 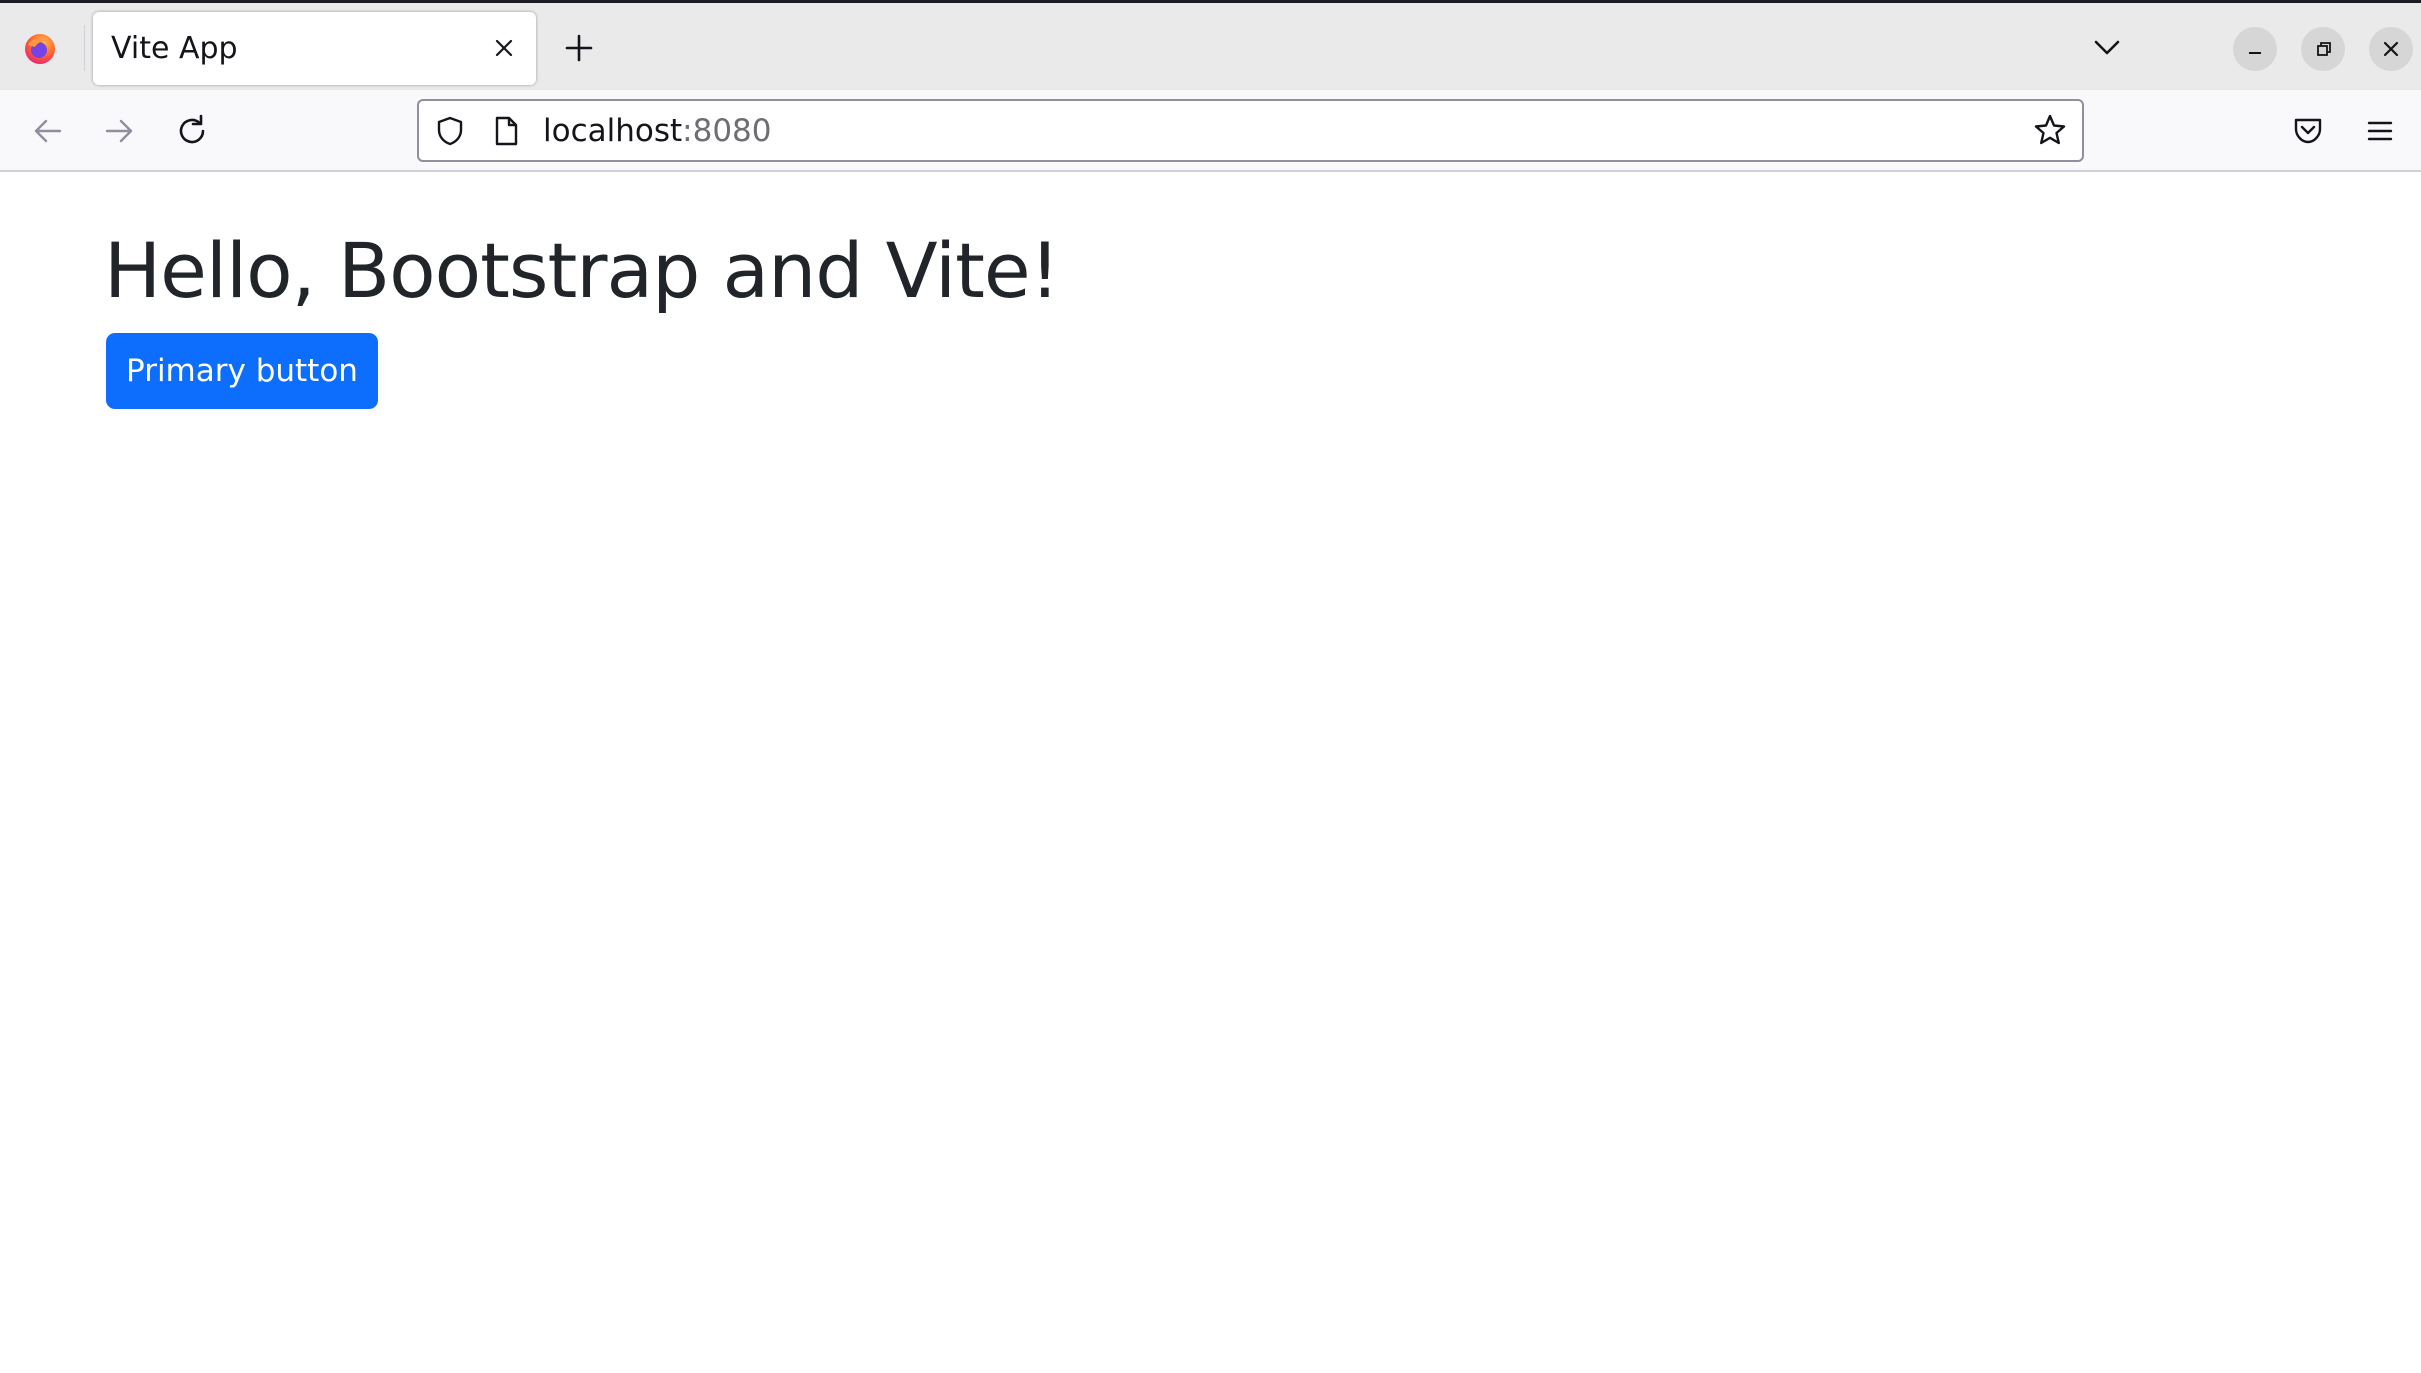 I want to click on arrow-left-icon, so click(x=48, y=131).